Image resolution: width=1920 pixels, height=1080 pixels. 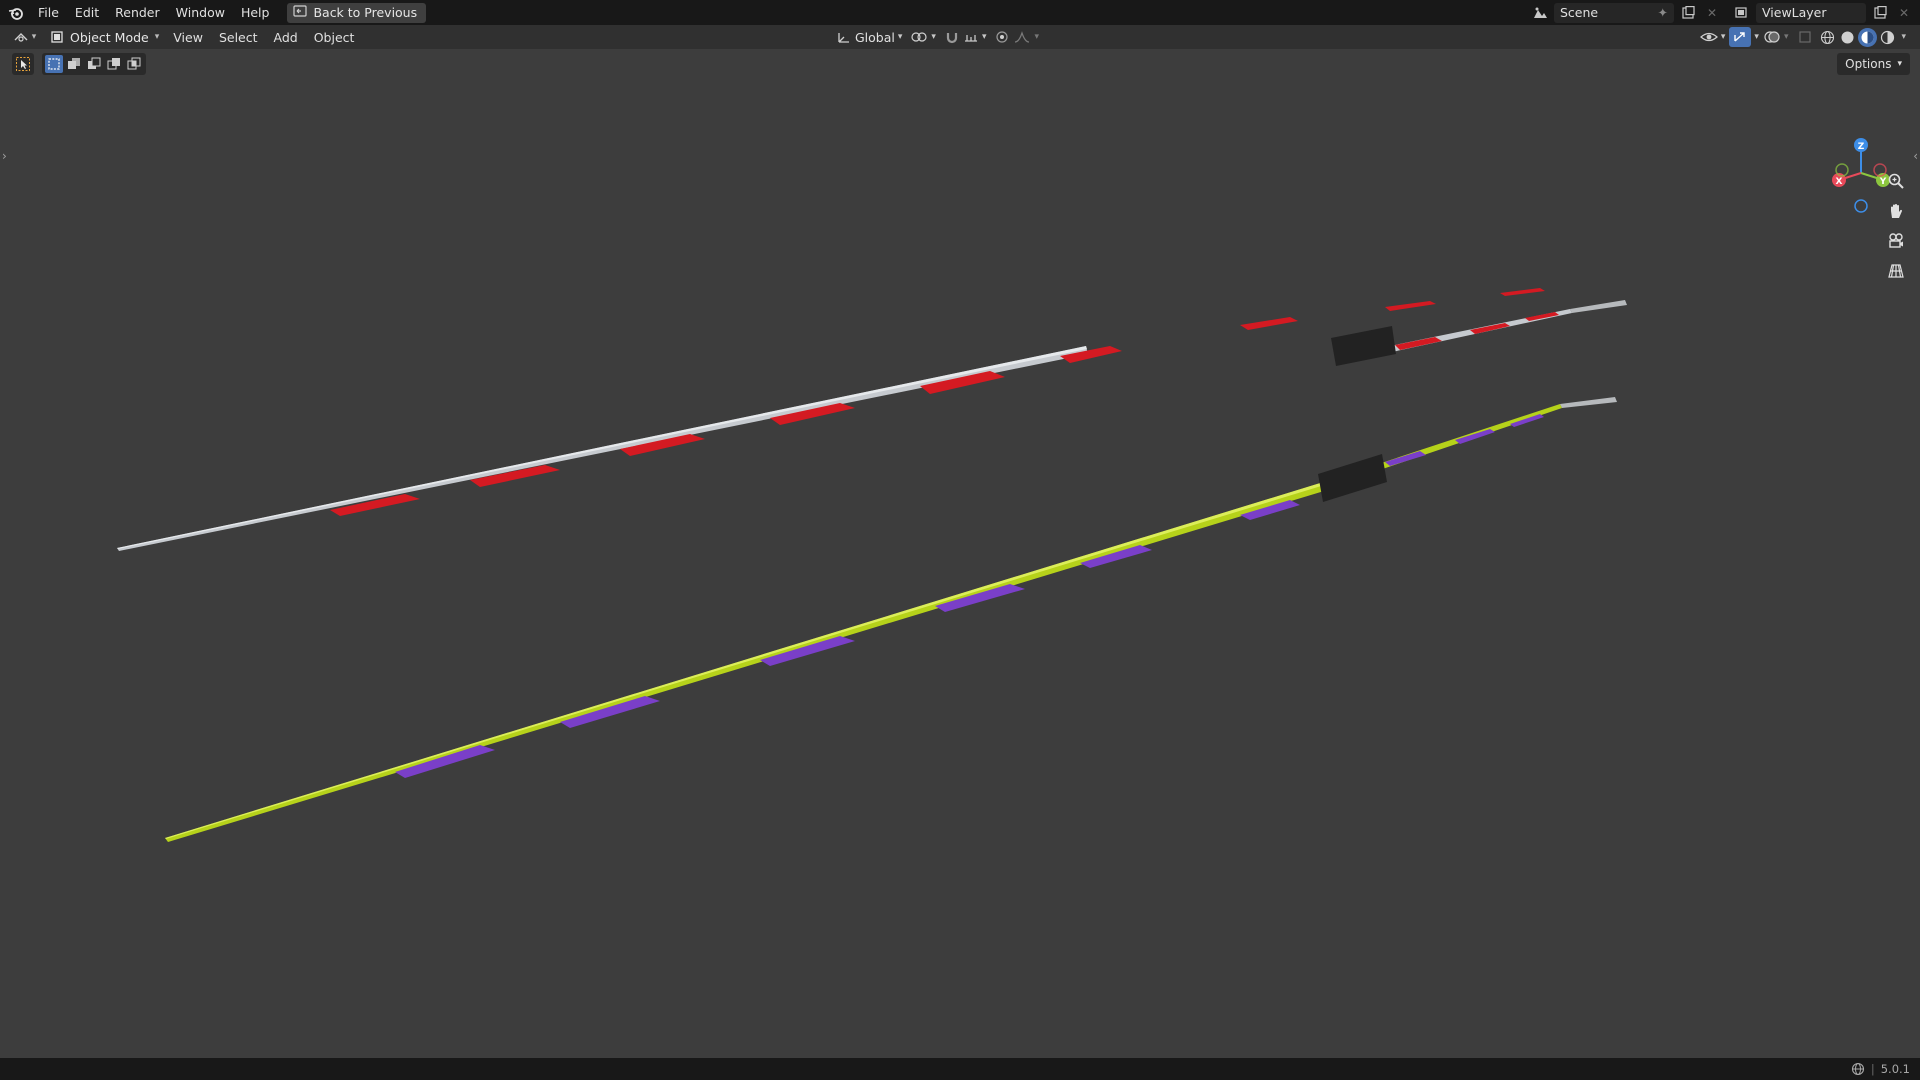 I want to click on solid-shading-icon, so click(x=1847, y=37).